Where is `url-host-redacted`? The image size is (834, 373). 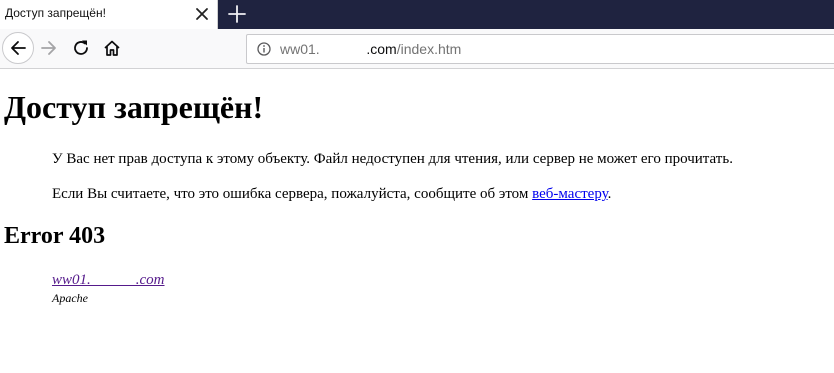
url-host-redacted is located at coordinates (343, 49).